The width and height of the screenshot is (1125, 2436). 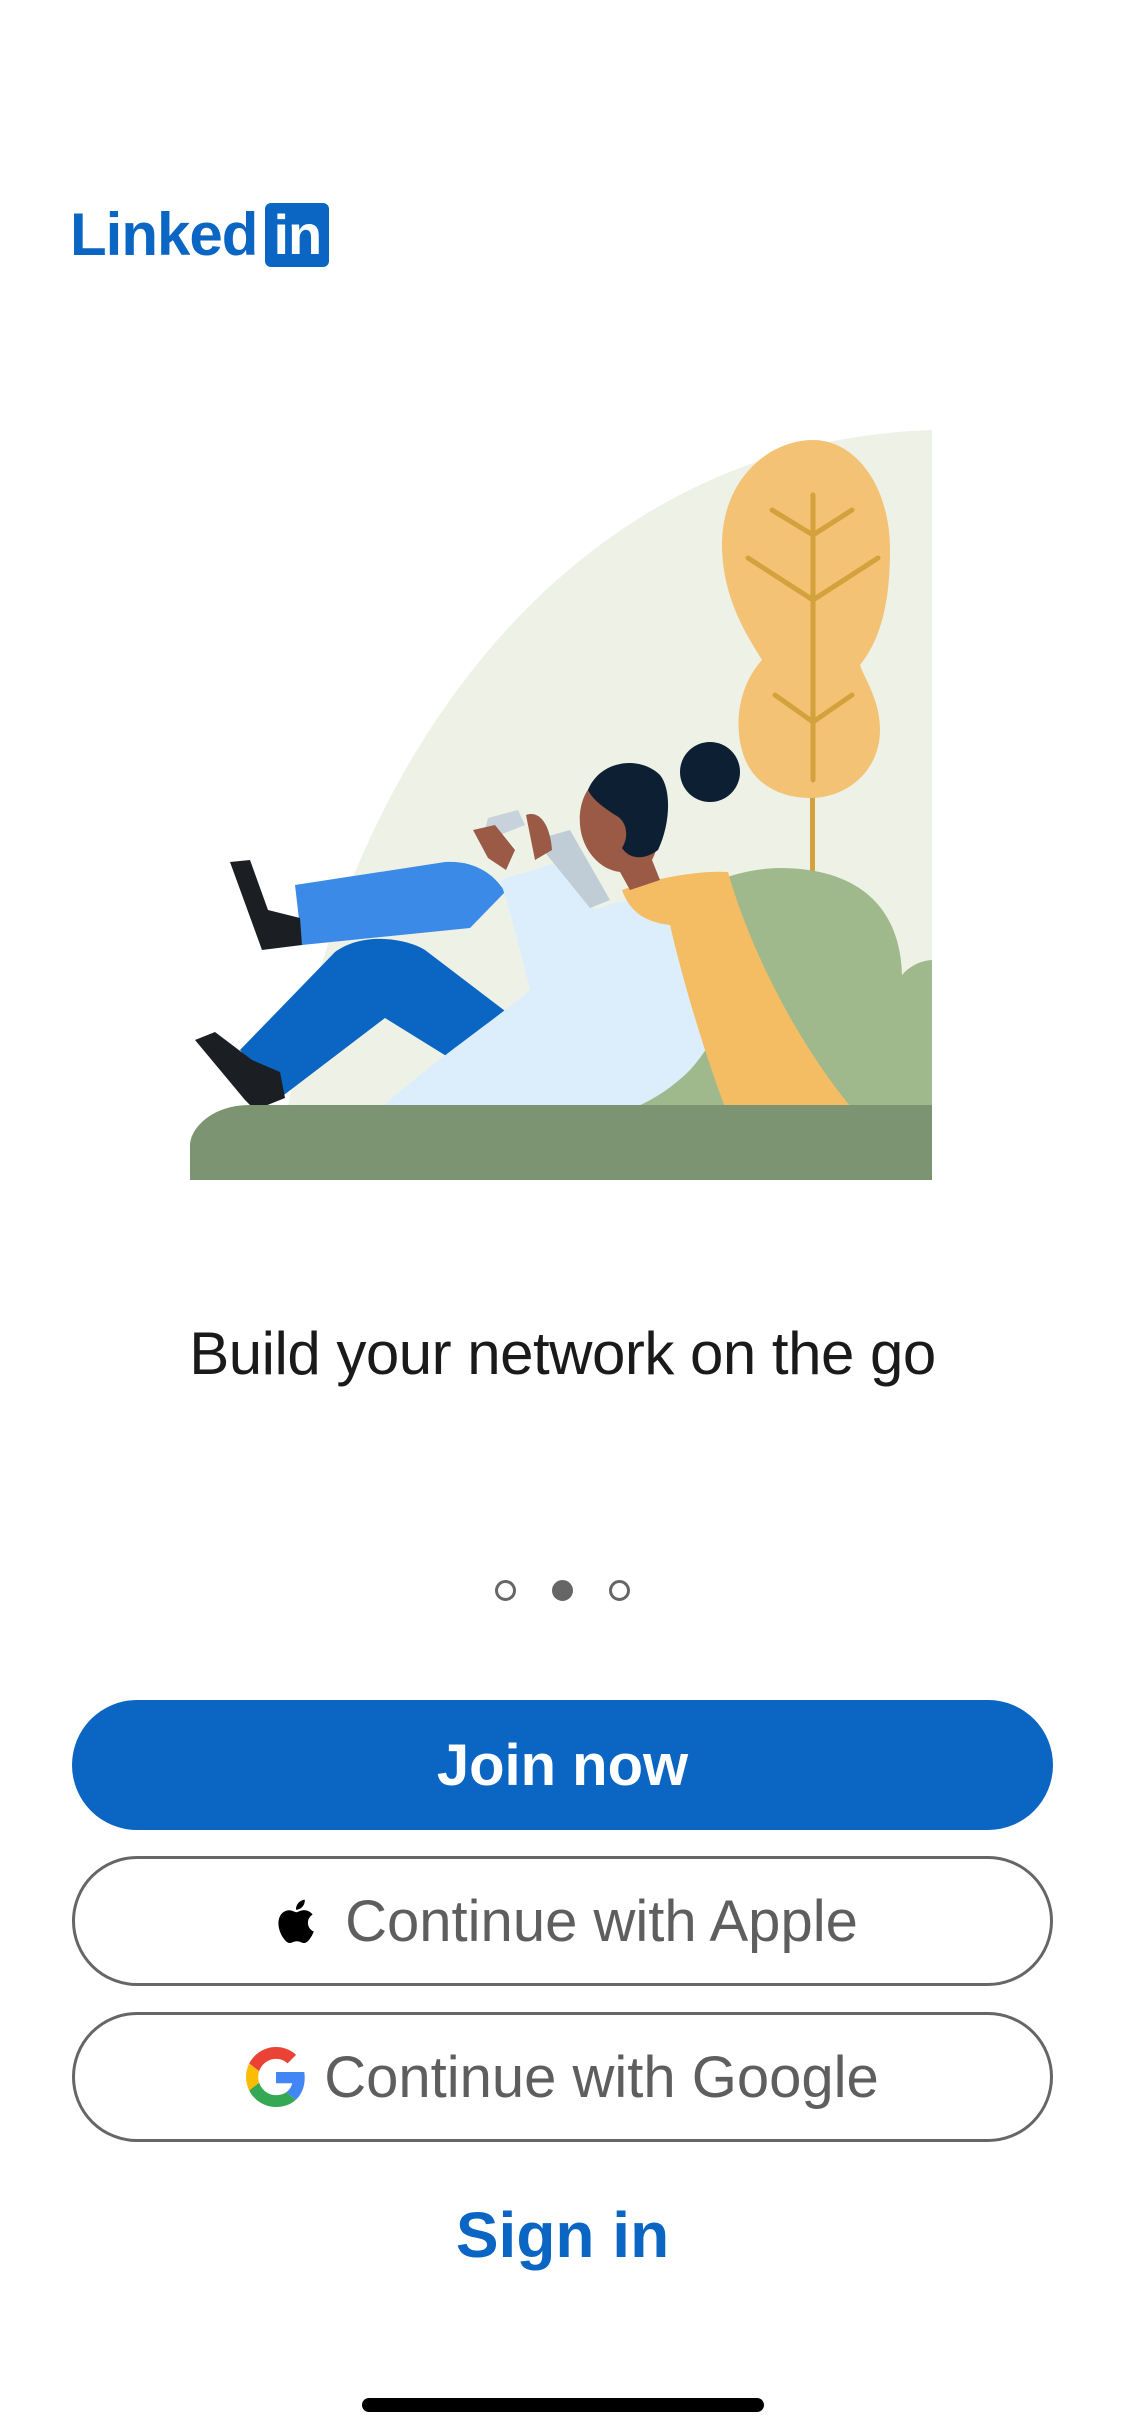 What do you see at coordinates (562, 1353) in the screenshot?
I see `onboarding-headline: Build your network on the go` at bounding box center [562, 1353].